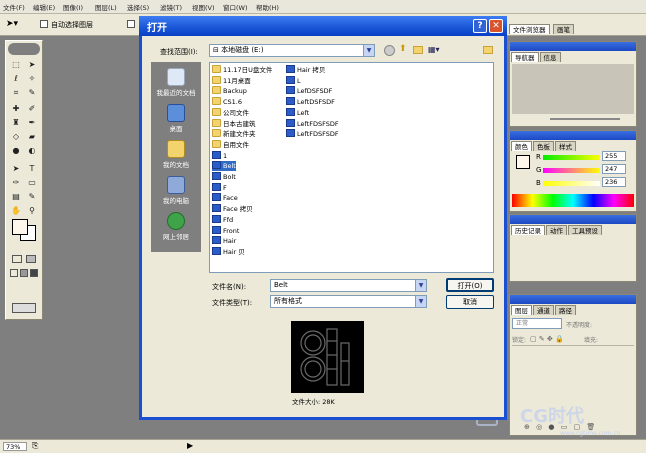 The width and height of the screenshot is (646, 453). I want to click on pen-tool-icon: ✑, so click(16, 182).